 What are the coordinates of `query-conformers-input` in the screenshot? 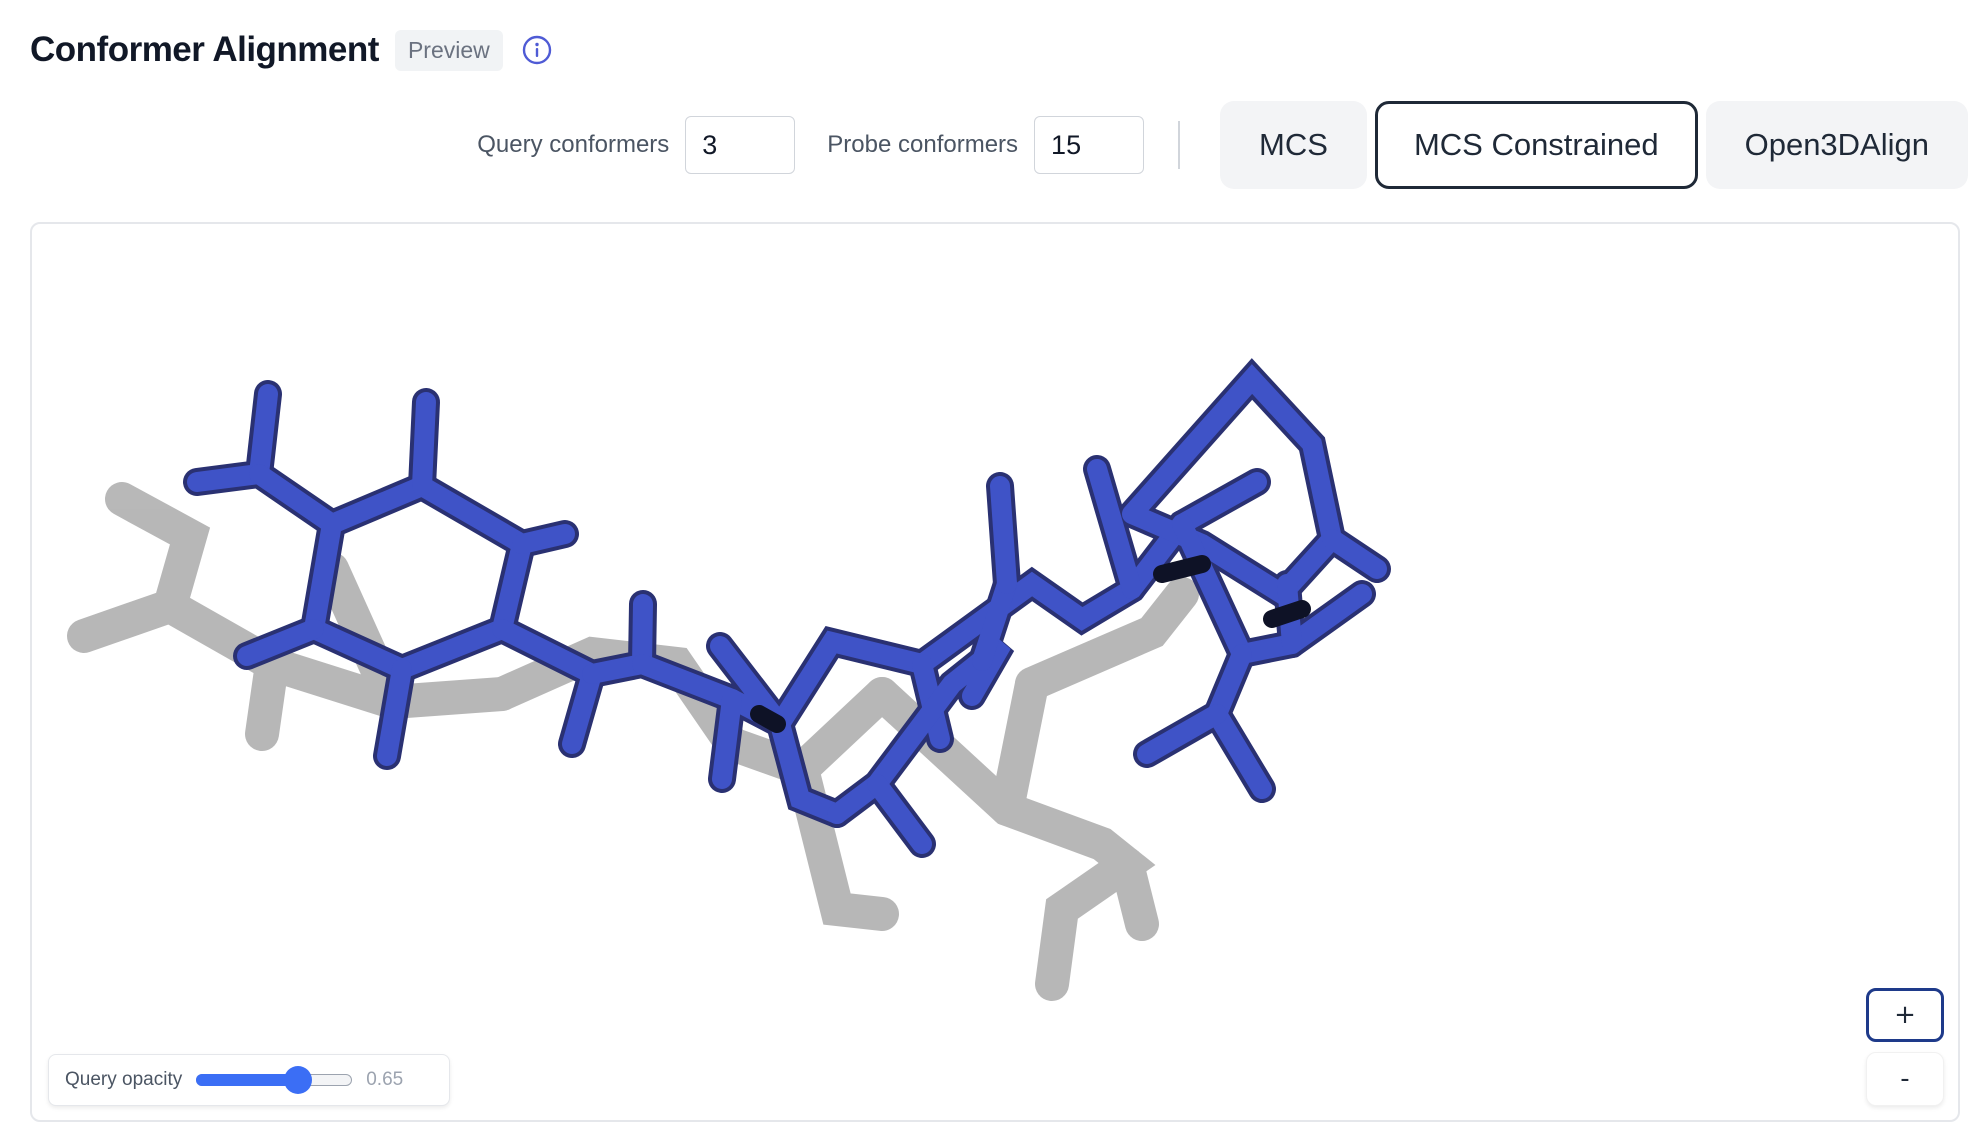 It's located at (740, 145).